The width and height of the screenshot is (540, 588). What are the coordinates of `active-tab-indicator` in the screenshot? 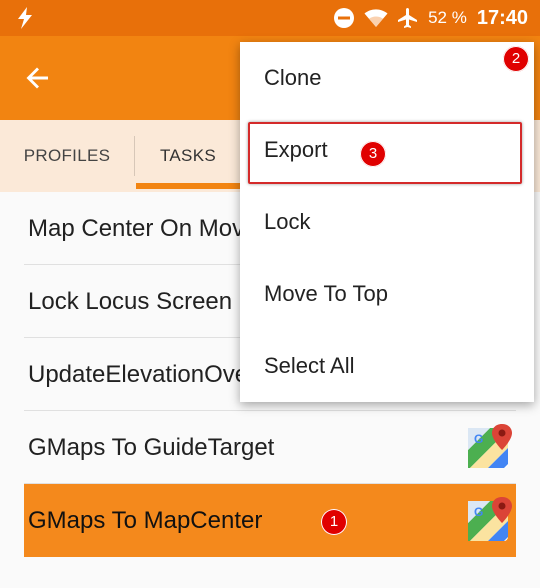 It's located at (188, 186).